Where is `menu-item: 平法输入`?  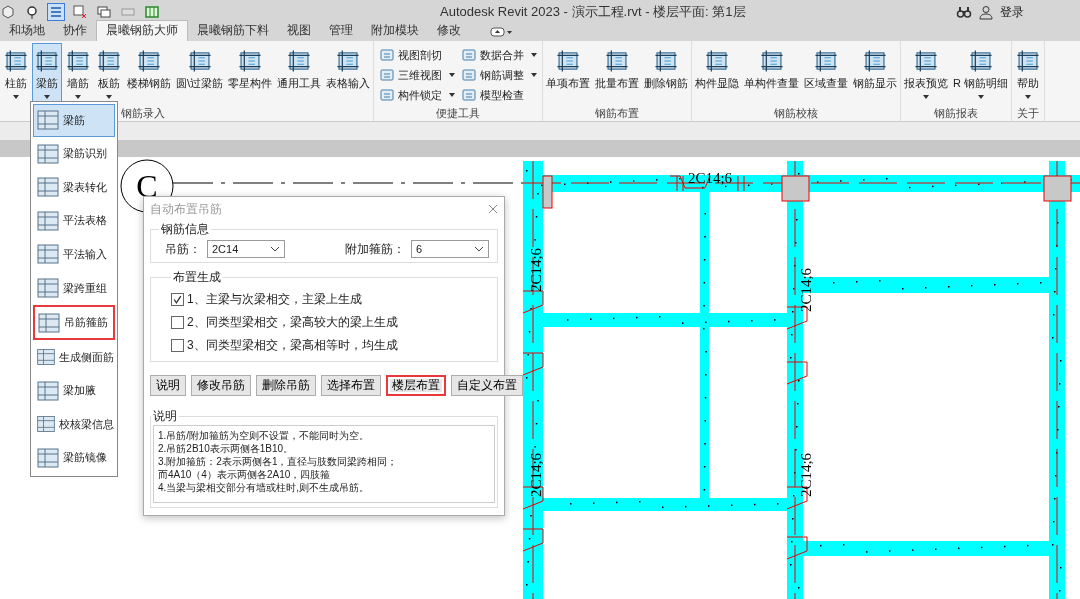
menu-item: 平法输入 is located at coordinates (74, 254).